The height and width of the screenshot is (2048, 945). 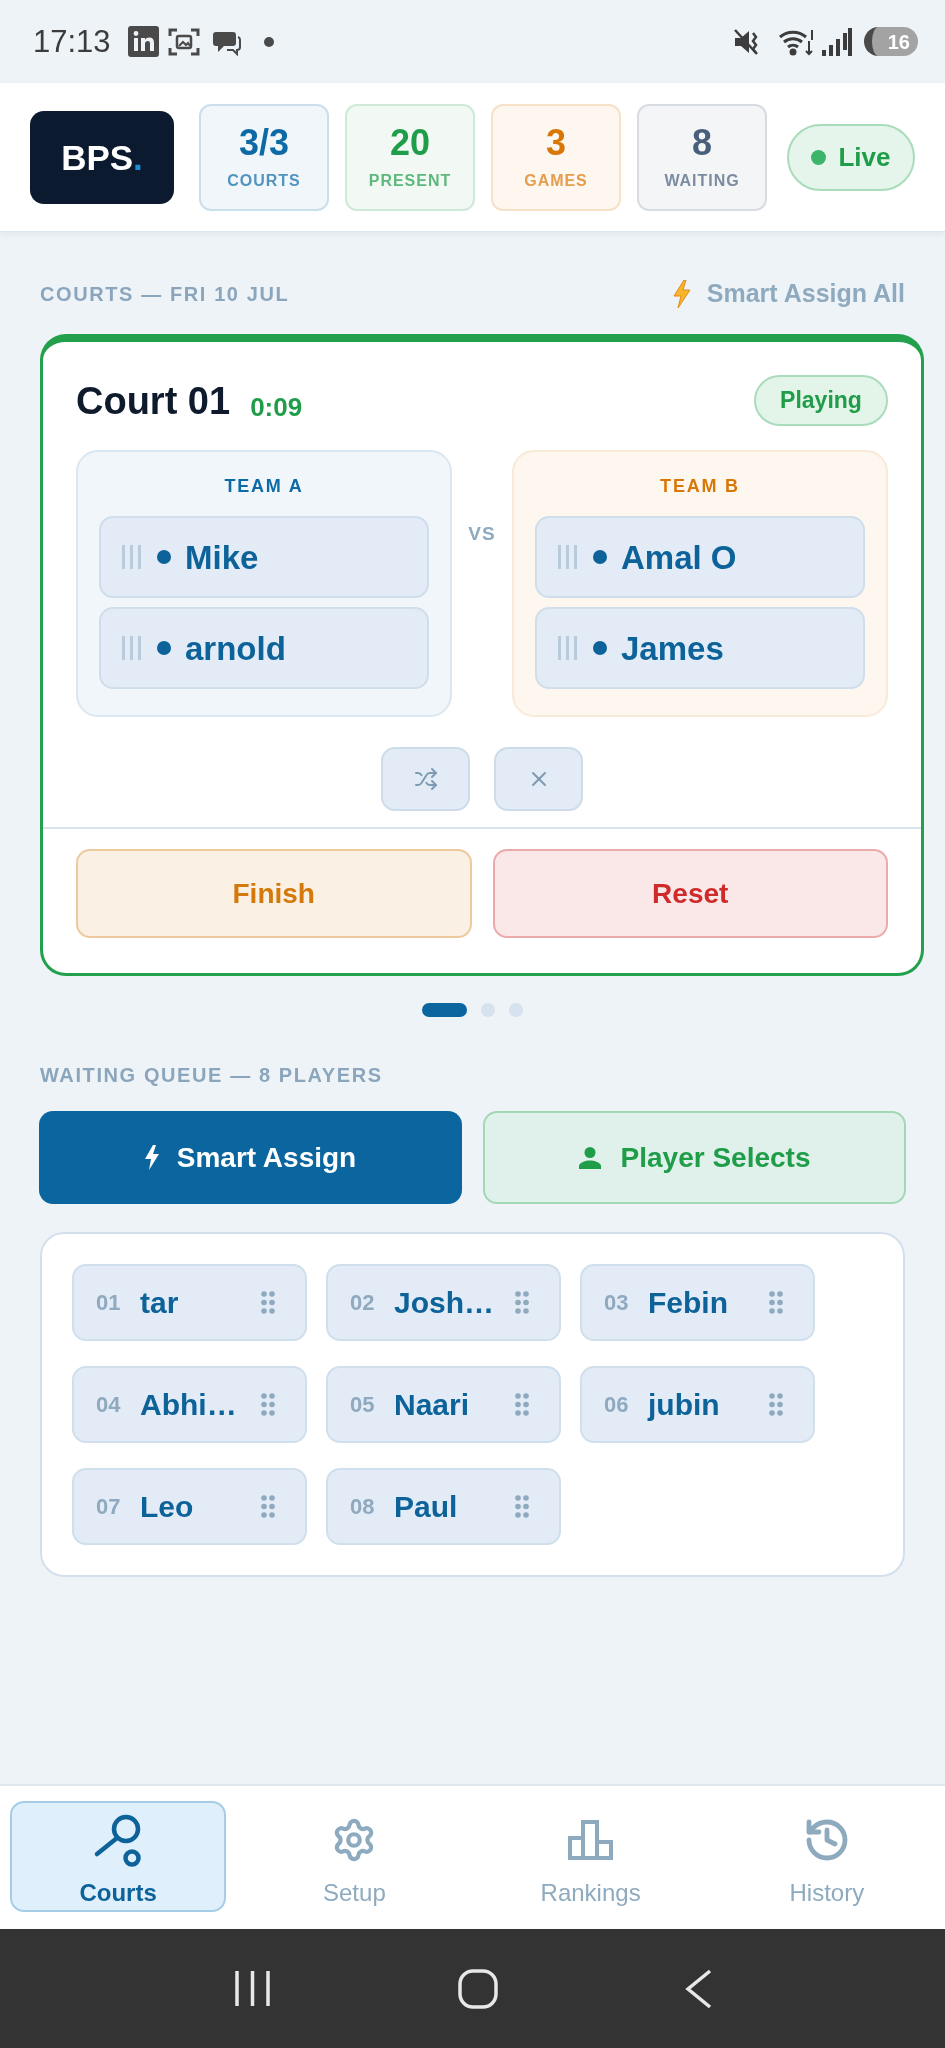 What do you see at coordinates (264, 557) in the screenshot?
I see `player-slot: Mike` at bounding box center [264, 557].